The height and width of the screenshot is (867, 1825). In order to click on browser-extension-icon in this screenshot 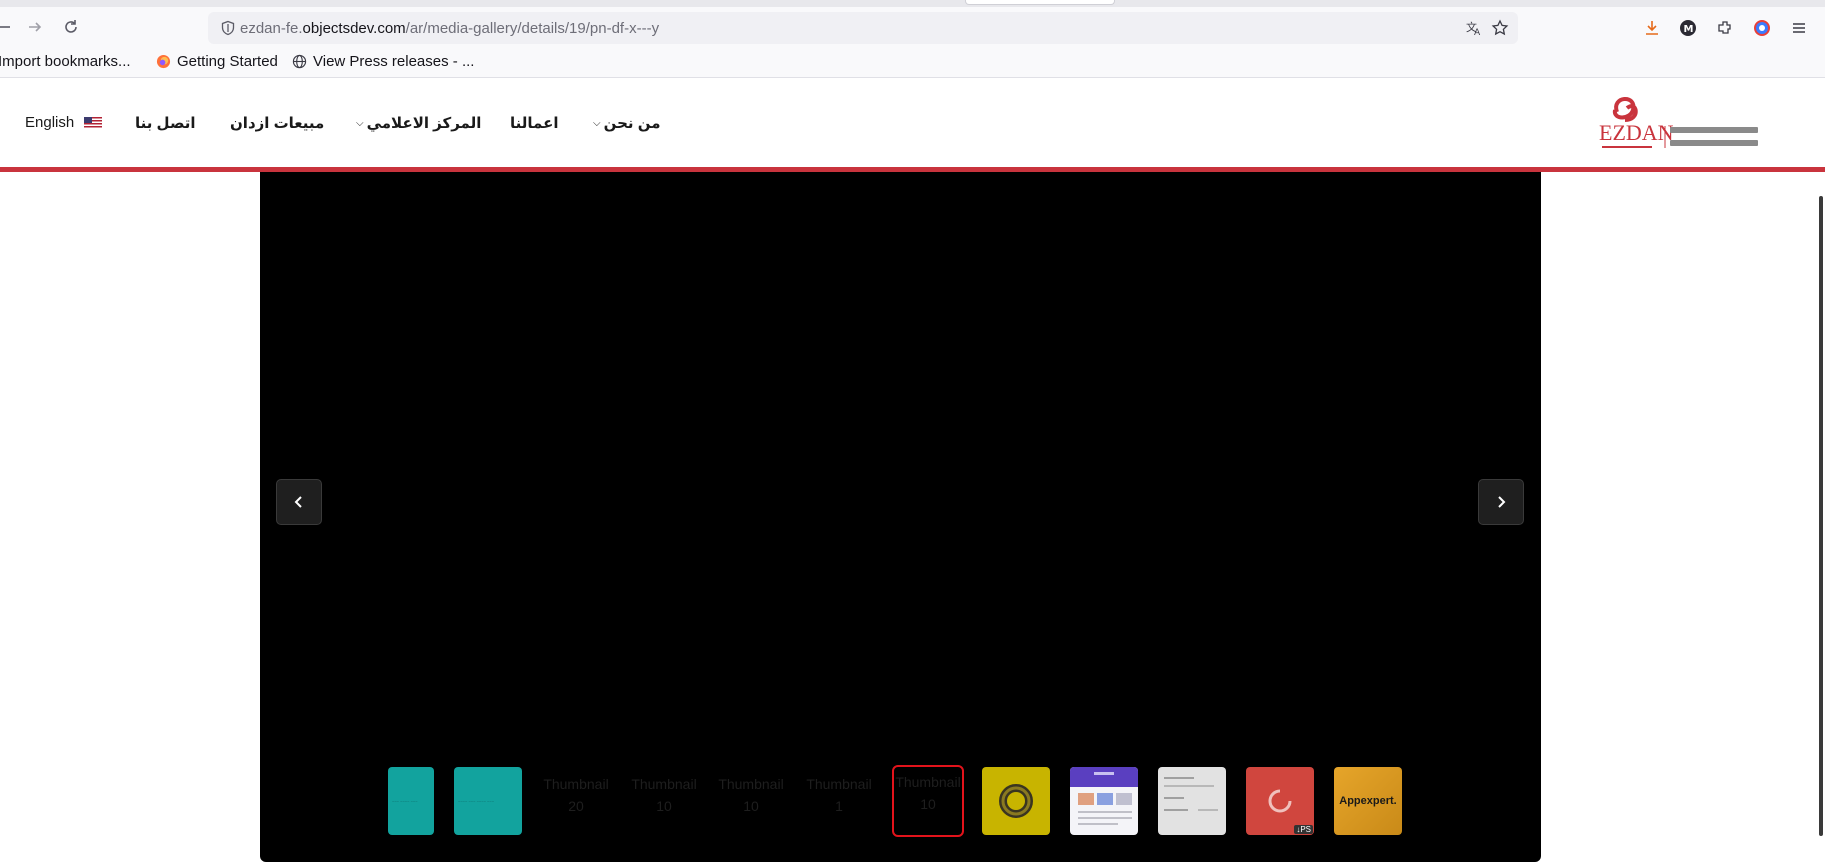, I will do `click(1762, 28)`.